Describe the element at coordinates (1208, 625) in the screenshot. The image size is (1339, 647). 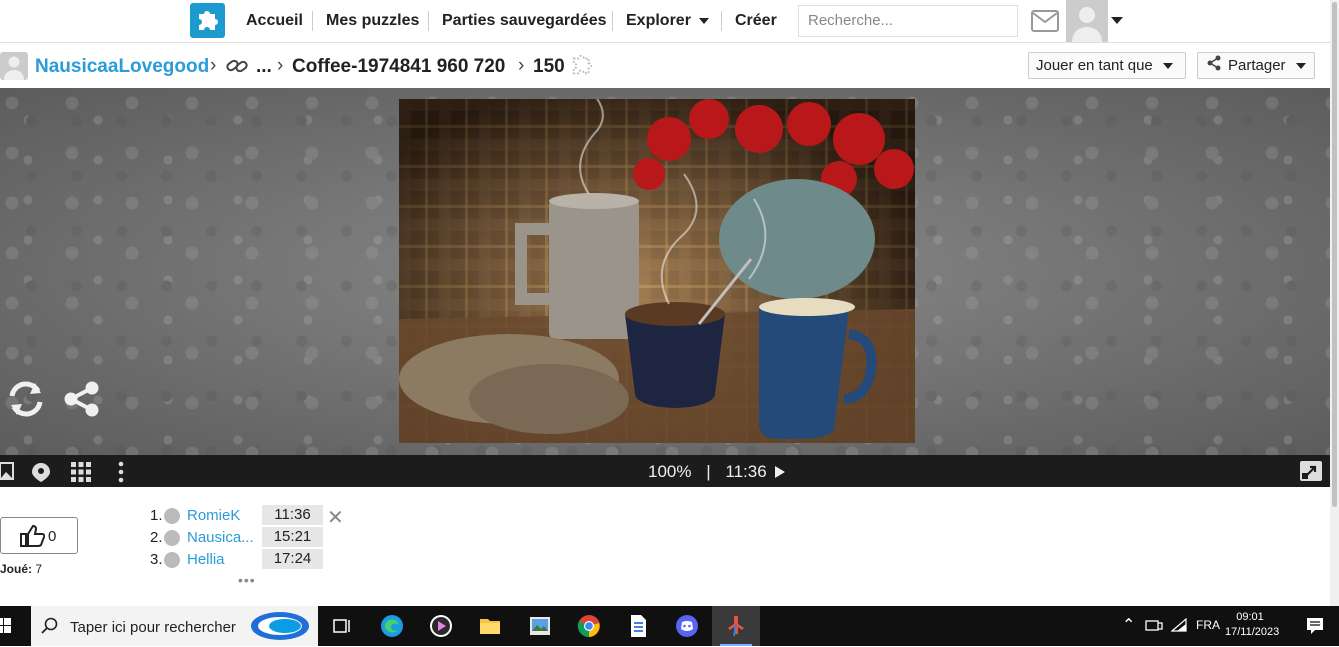
I see `language-indicator: FRA` at that location.